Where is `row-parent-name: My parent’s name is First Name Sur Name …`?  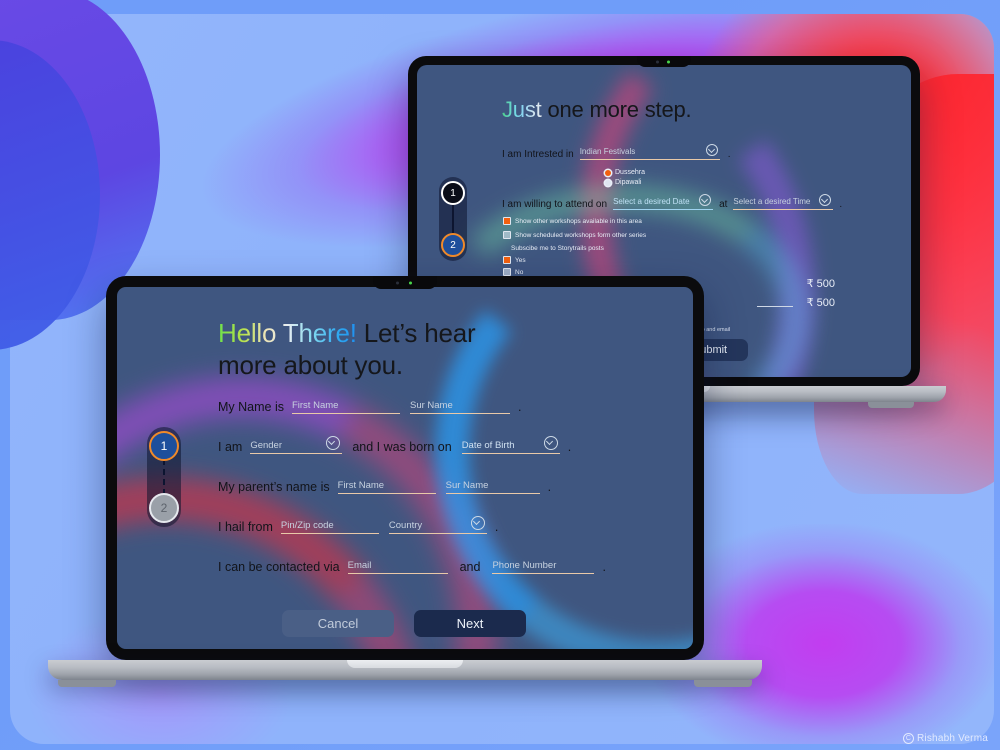
row-parent-name: My parent’s name is First Name Sur Name … is located at coordinates (384, 487).